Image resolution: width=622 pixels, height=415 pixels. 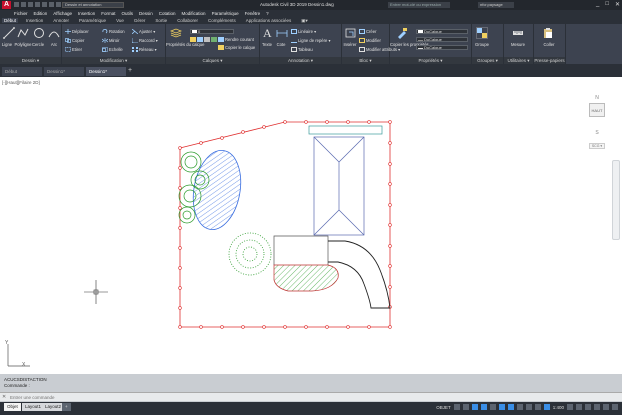 I want to click on edit-block-button: Modifier, so click(x=370, y=40).